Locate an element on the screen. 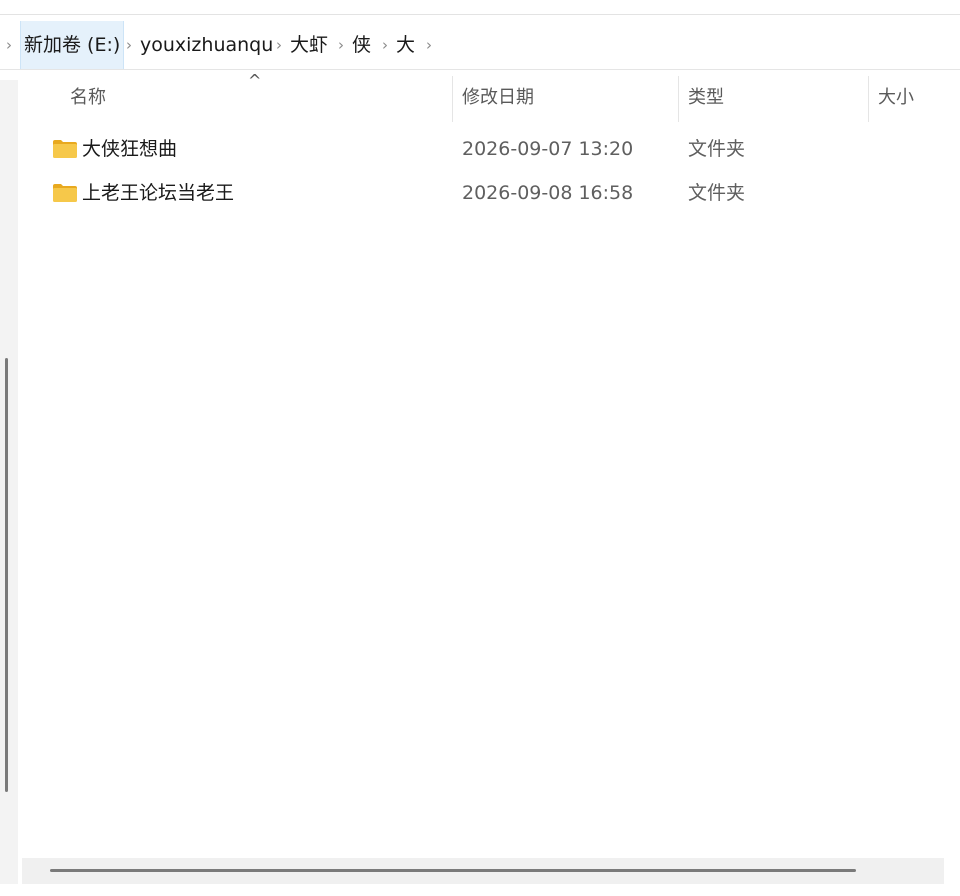 The width and height of the screenshot is (960, 896). breadcrumb-item-drive: 新加卷 (E:) is located at coordinates (72, 45).